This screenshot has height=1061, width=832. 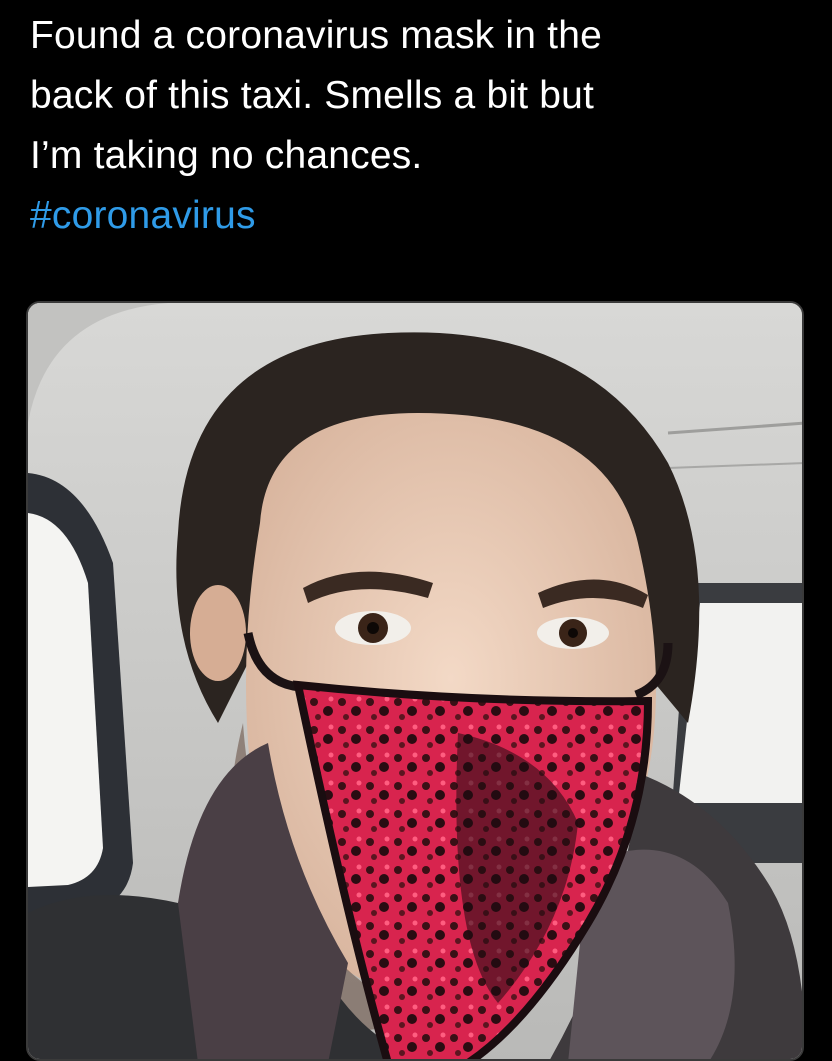 What do you see at coordinates (312, 95) in the screenshot?
I see `tweet-text-line-2: back of this taxi. Smells a bit but` at bounding box center [312, 95].